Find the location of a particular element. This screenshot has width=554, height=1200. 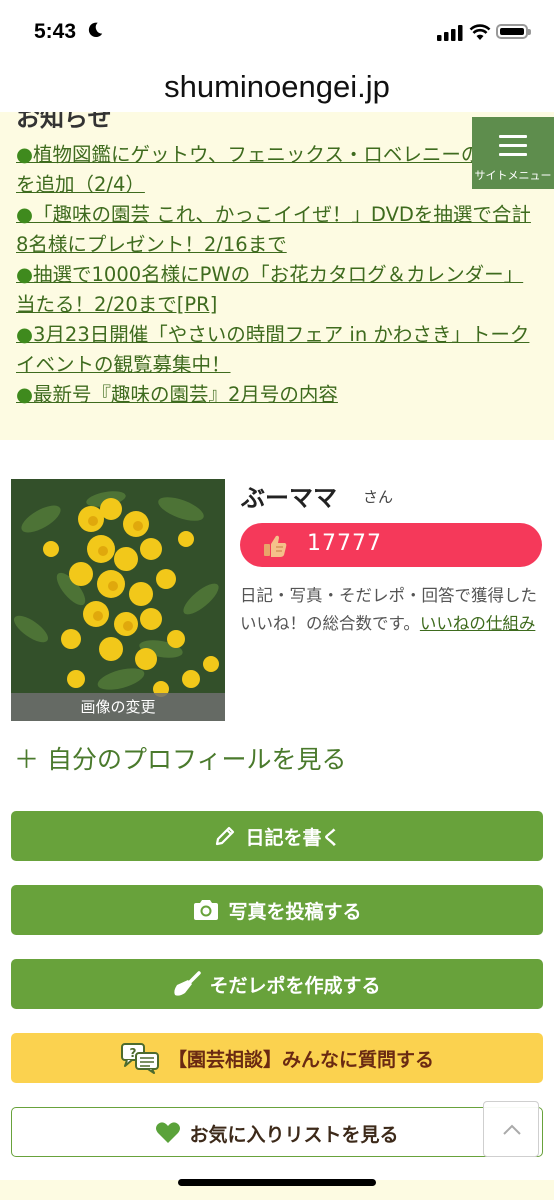

ask-question-button: ? 【園芸相談】みんなに質問する is located at coordinates (277, 1058).